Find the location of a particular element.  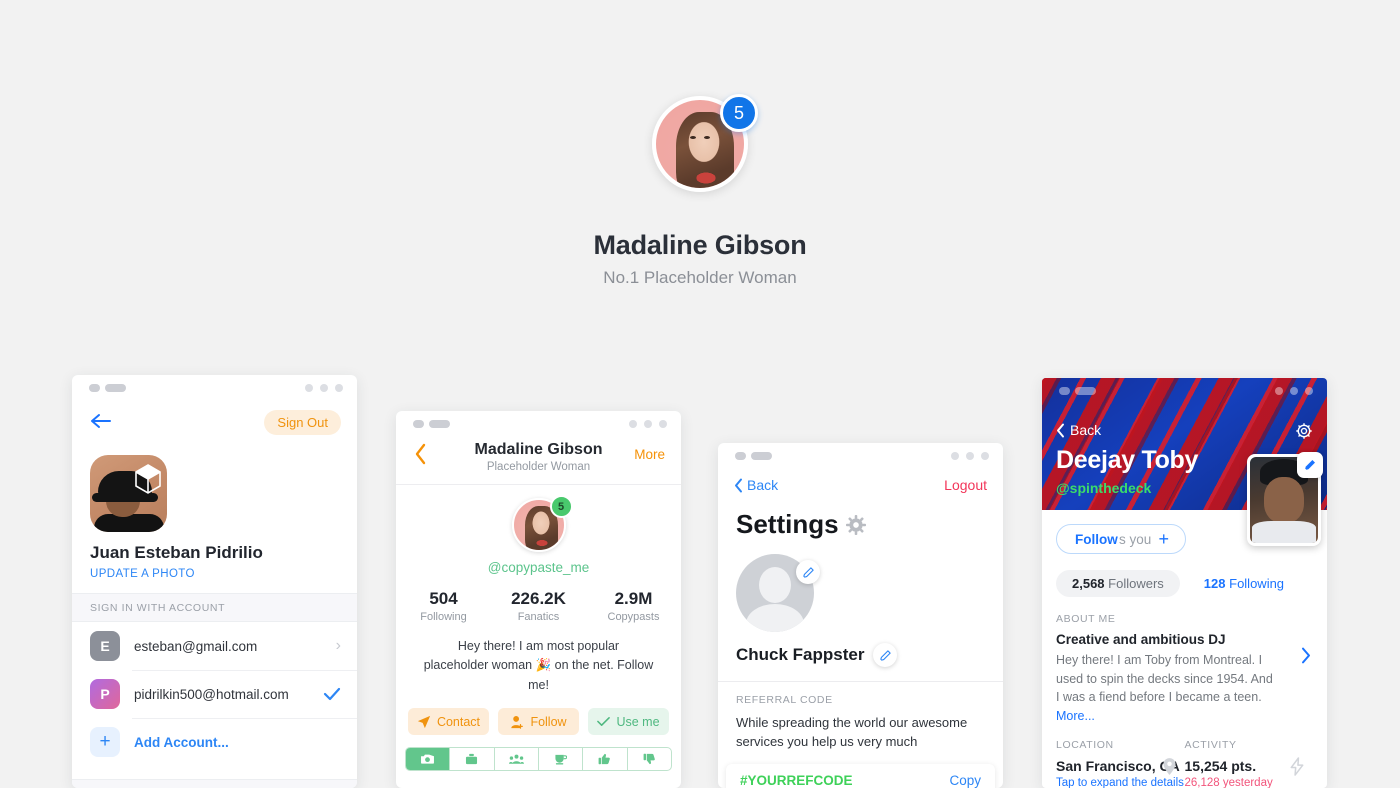

tab-briefcase is located at coordinates (472, 759).